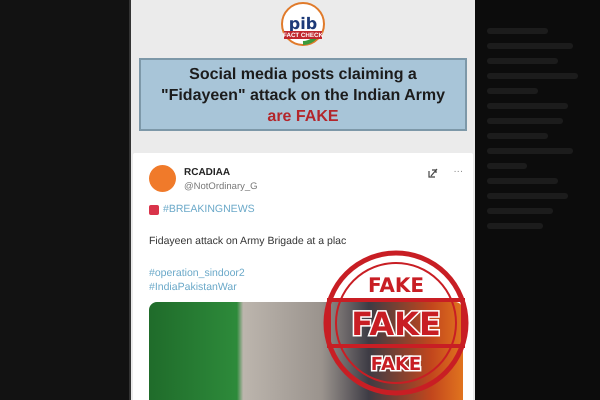 This screenshot has width=600, height=400. Describe the element at coordinates (248, 241) in the screenshot. I see `tweet-text: Fidayeen attack on Army Brigade at a plac` at that location.